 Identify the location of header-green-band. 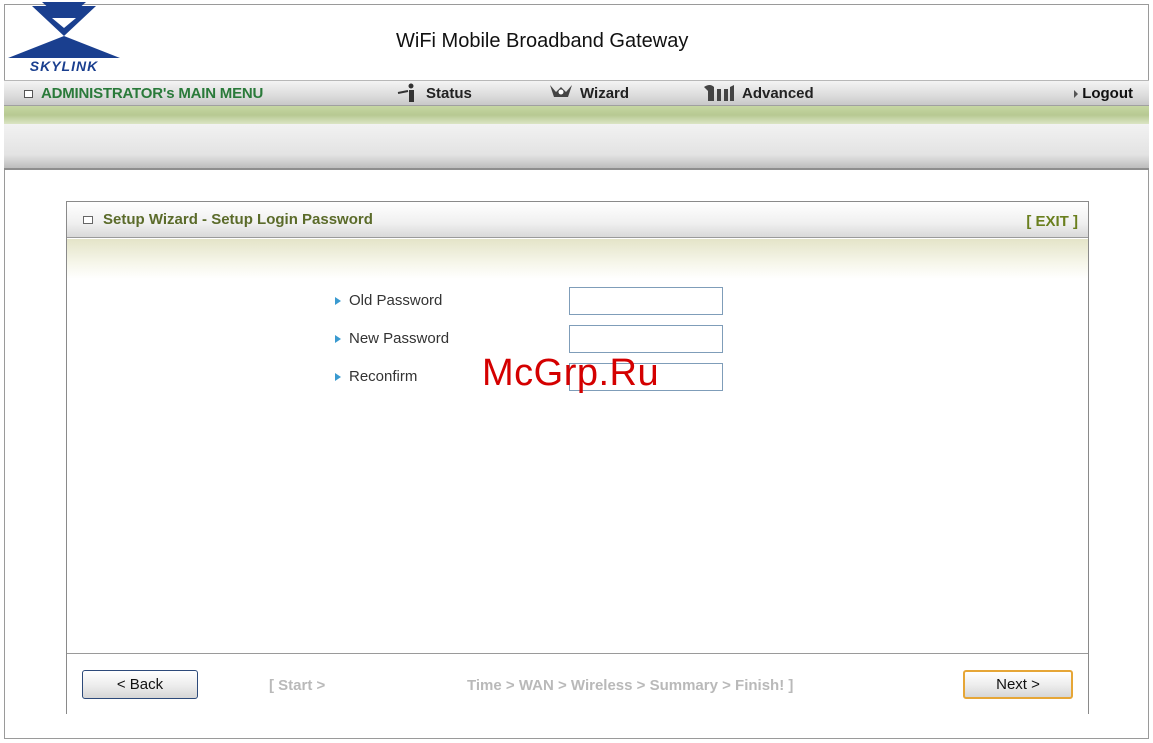
(576, 115).